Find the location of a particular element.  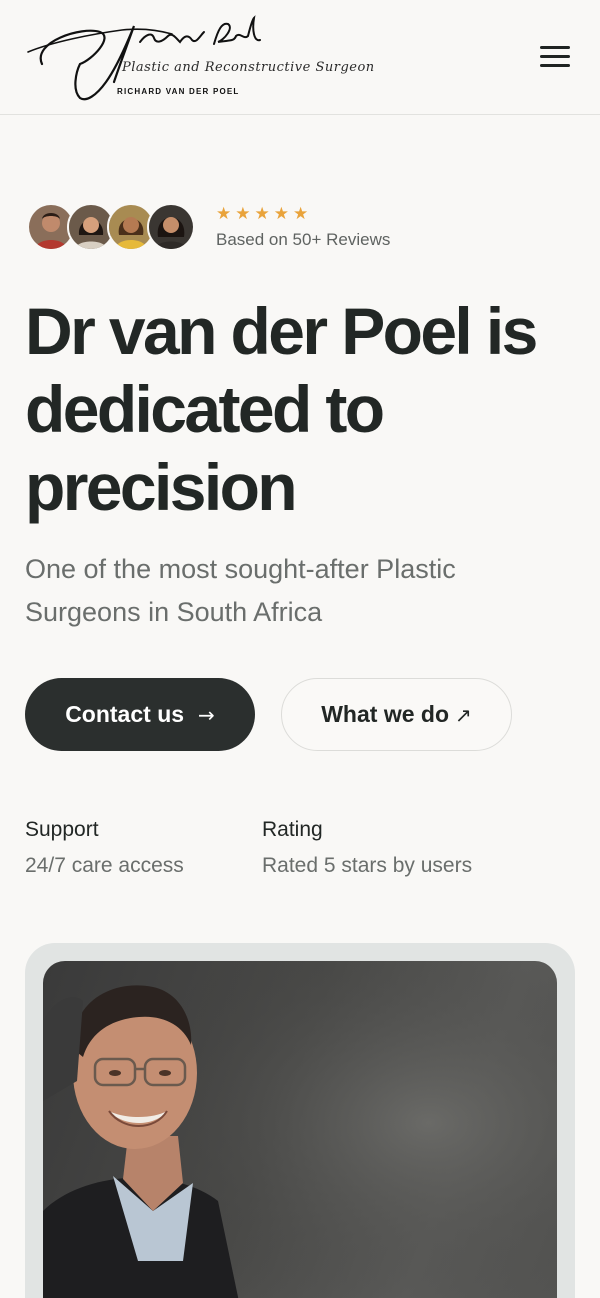

stat-label: Support is located at coordinates (62, 829).